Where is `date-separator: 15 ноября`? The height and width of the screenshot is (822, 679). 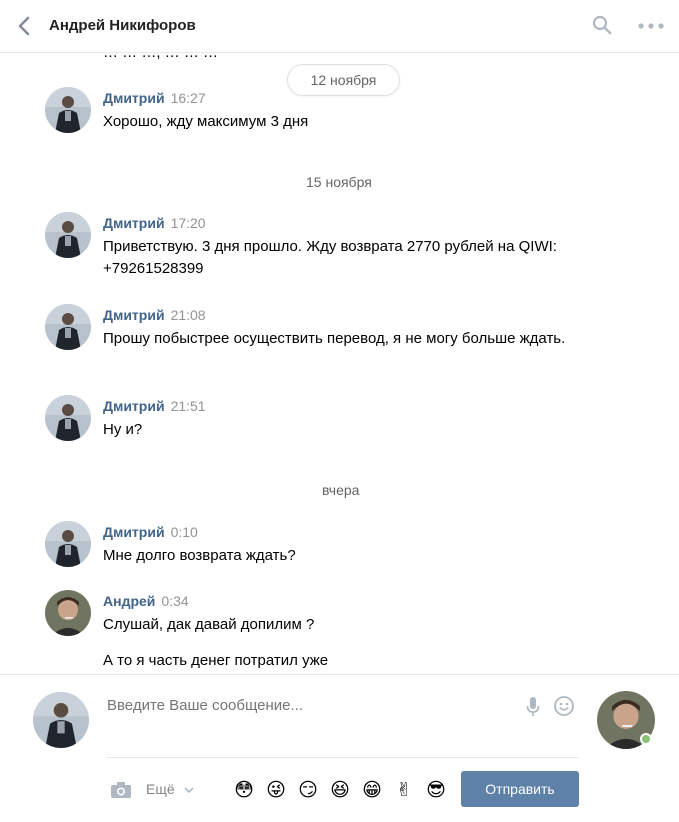 date-separator: 15 ноября is located at coordinates (339, 182).